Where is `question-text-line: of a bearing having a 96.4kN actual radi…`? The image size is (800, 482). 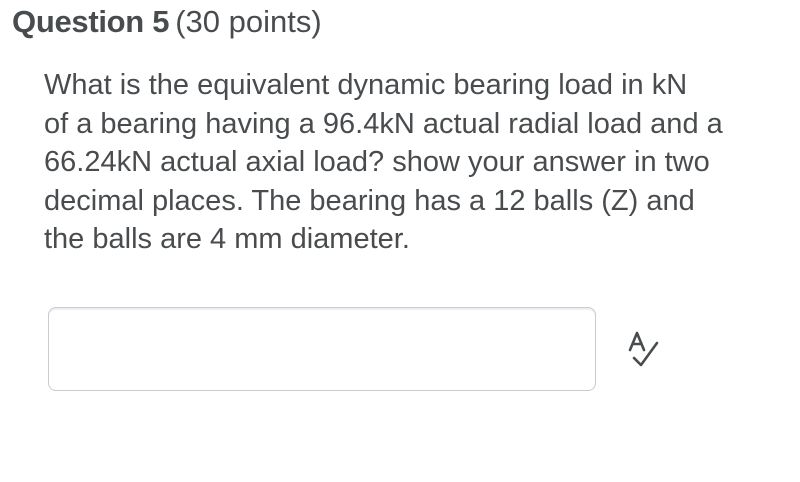
question-text-line: of a bearing having a 96.4kN actual radi… is located at coordinates (383, 123).